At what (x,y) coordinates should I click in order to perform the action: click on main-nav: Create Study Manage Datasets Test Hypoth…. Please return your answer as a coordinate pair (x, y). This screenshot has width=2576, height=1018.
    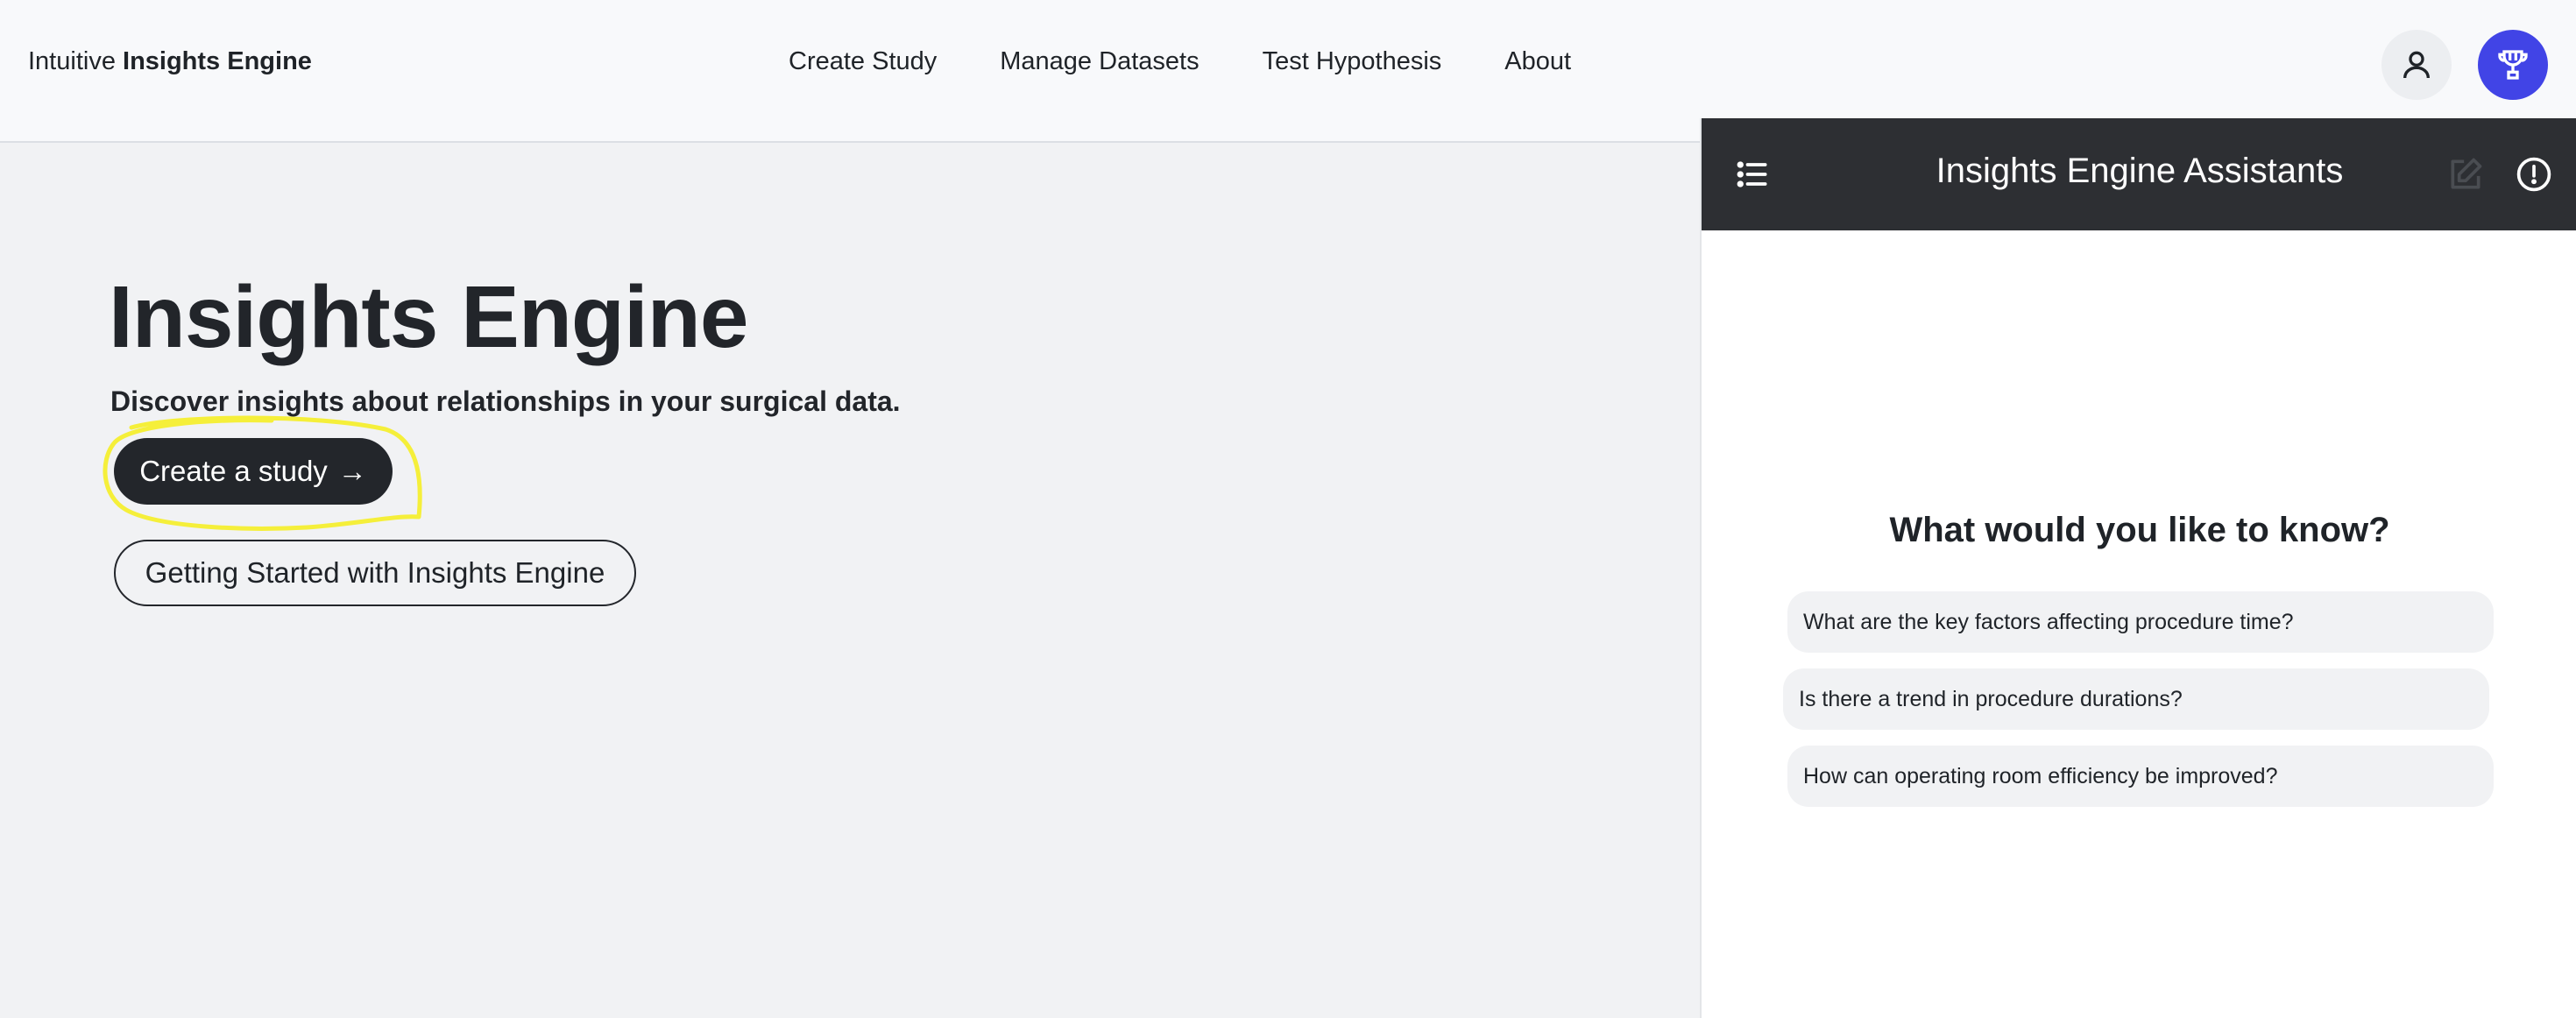
    Looking at the image, I should click on (1180, 61).